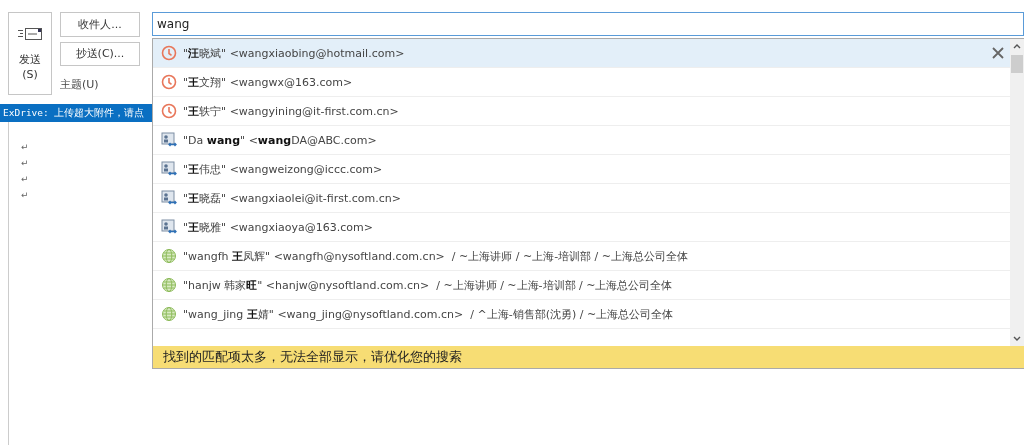 This screenshot has width=1024, height=445. Describe the element at coordinates (1017, 64) in the screenshot. I see `scrollbar-thumb` at that location.